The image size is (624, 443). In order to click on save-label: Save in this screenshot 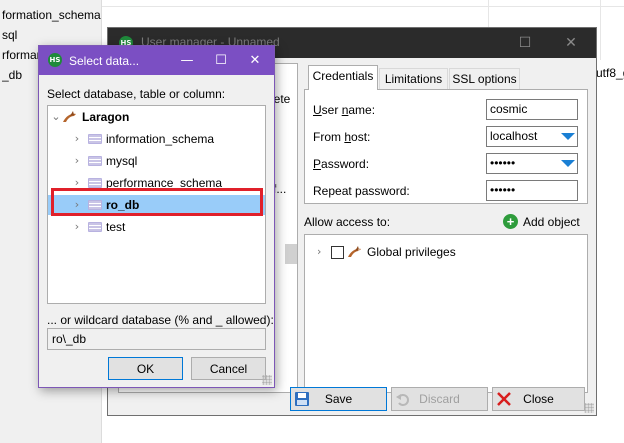, I will do `click(338, 399)`.